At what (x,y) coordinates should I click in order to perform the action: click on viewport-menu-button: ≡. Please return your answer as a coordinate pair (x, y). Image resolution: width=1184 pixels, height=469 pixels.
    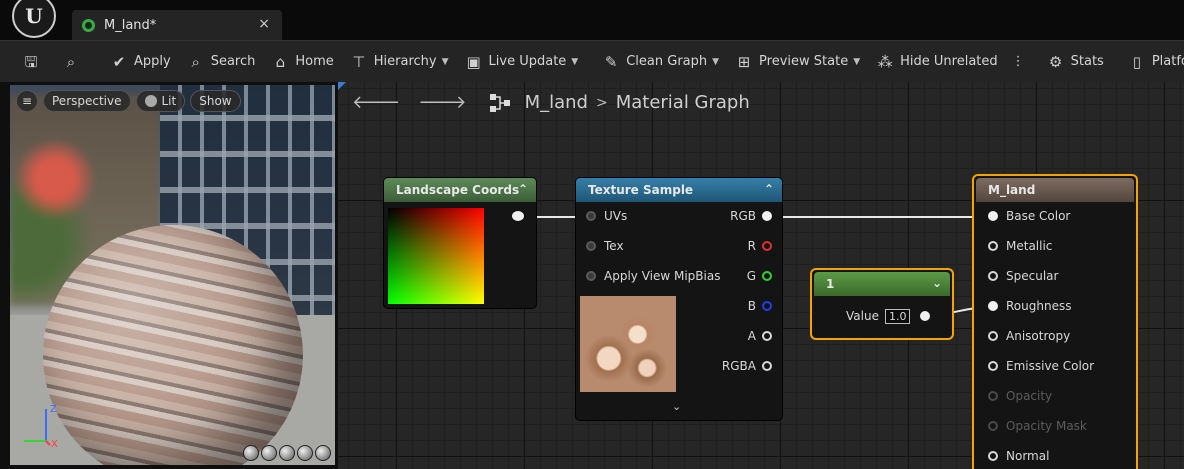
    Looking at the image, I should click on (27, 101).